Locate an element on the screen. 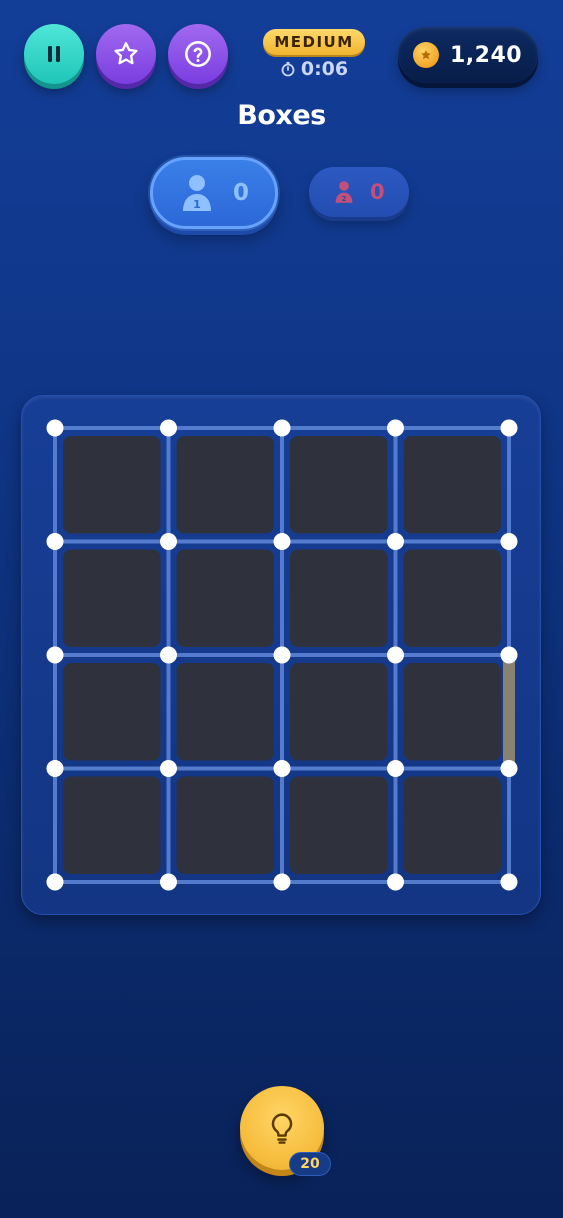  player-1-score-card: 1 0 is located at coordinates (214, 193).